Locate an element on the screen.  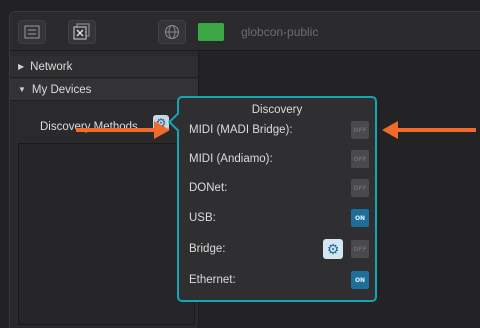
annotation-arrow-left-shaft is located at coordinates (116, 130).